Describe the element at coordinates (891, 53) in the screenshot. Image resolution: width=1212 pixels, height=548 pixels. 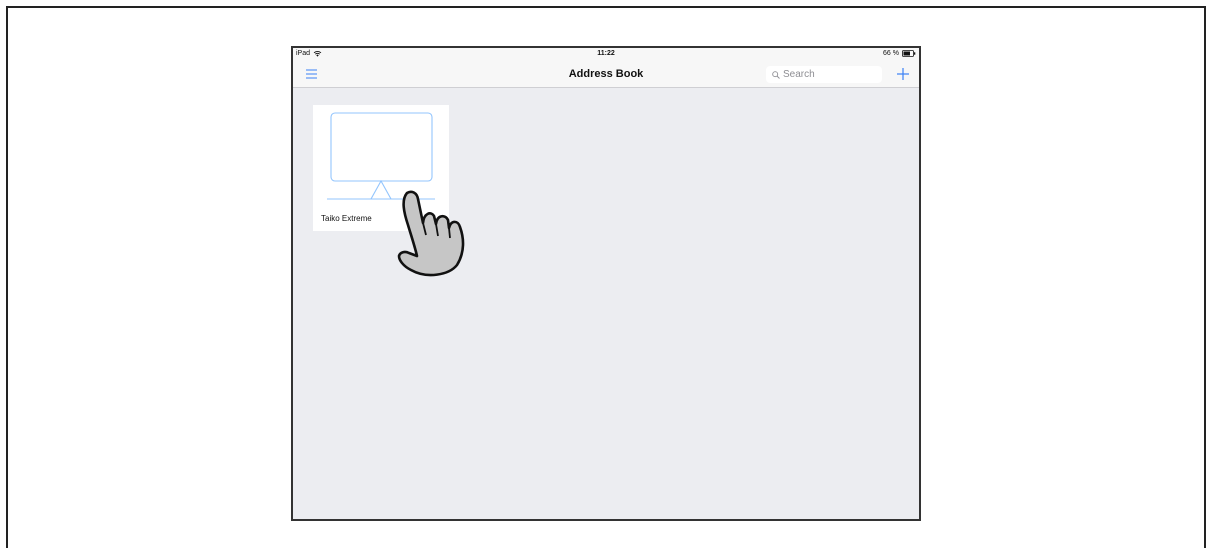
I see `battery-percent: 66 %` at that location.